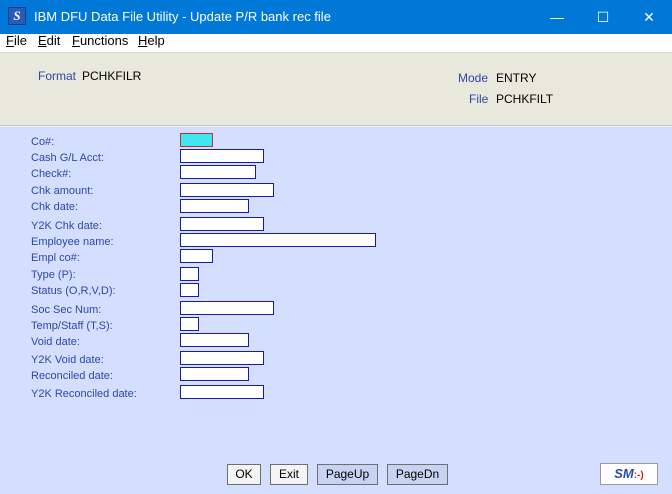 The height and width of the screenshot is (494, 672). Describe the element at coordinates (222, 392) in the screenshot. I see `y2k-reconciled-date-field` at that location.